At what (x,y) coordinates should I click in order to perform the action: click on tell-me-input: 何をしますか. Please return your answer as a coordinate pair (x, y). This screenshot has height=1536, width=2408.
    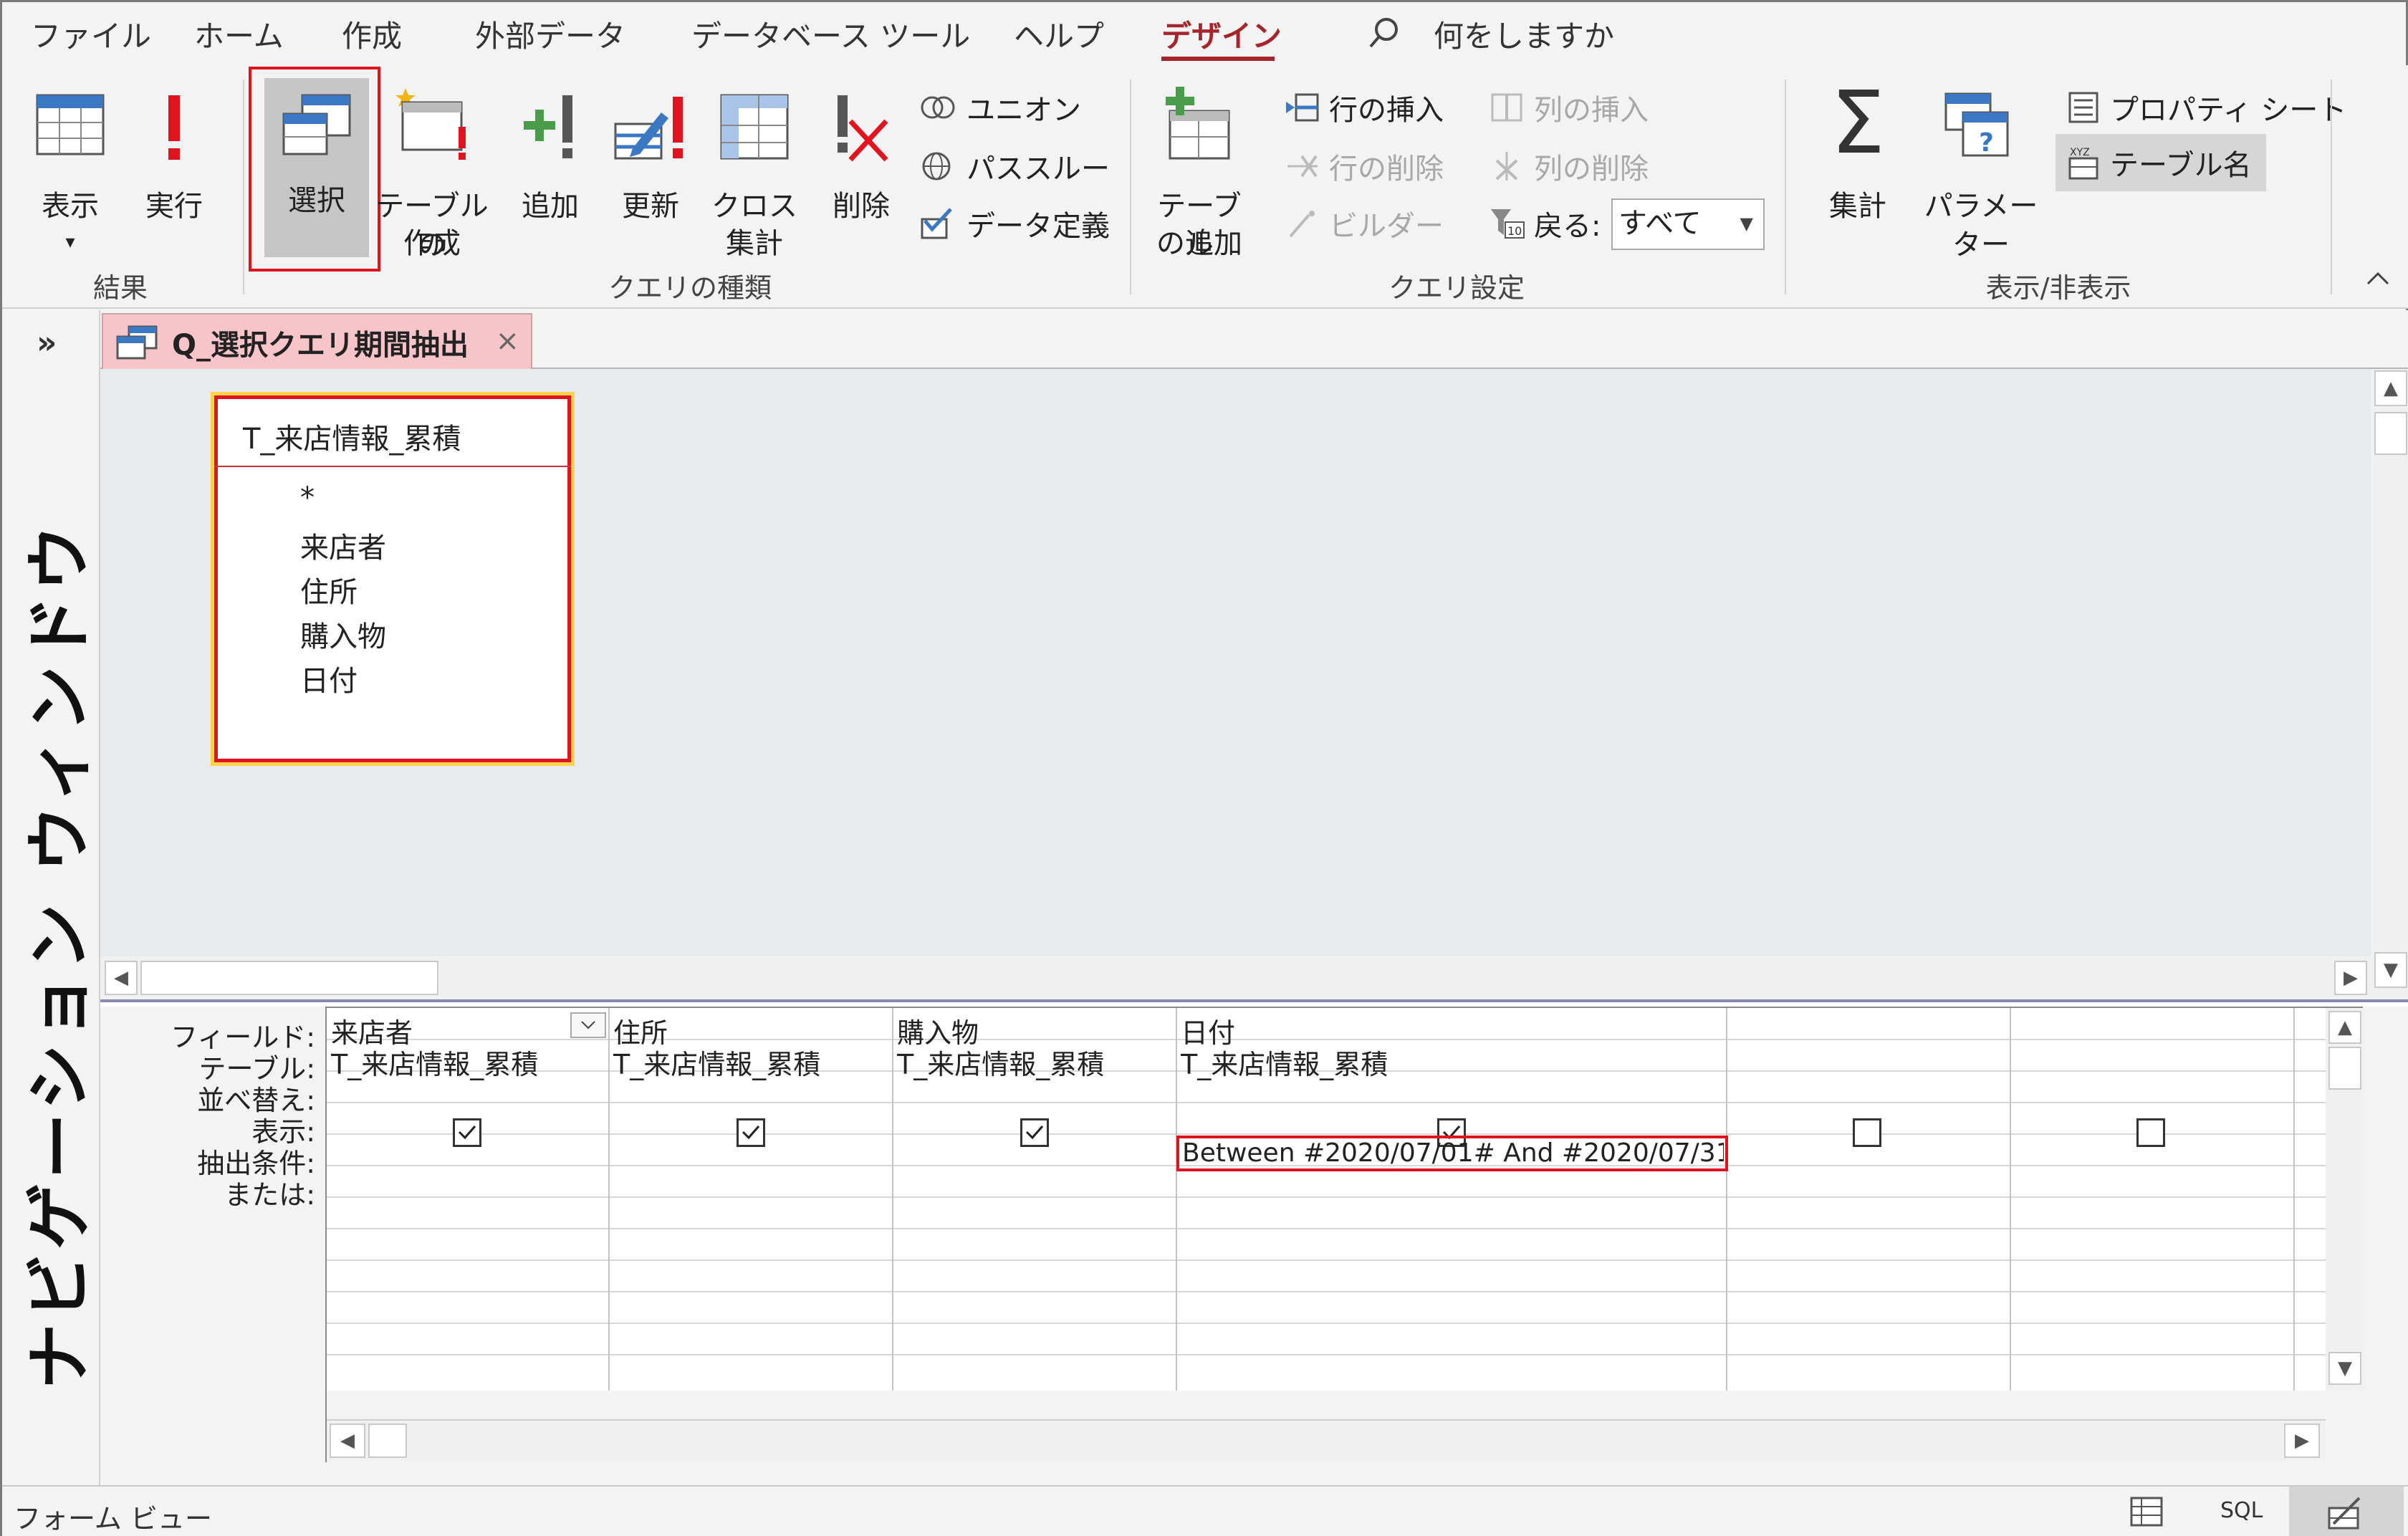
    Looking at the image, I should click on (1524, 34).